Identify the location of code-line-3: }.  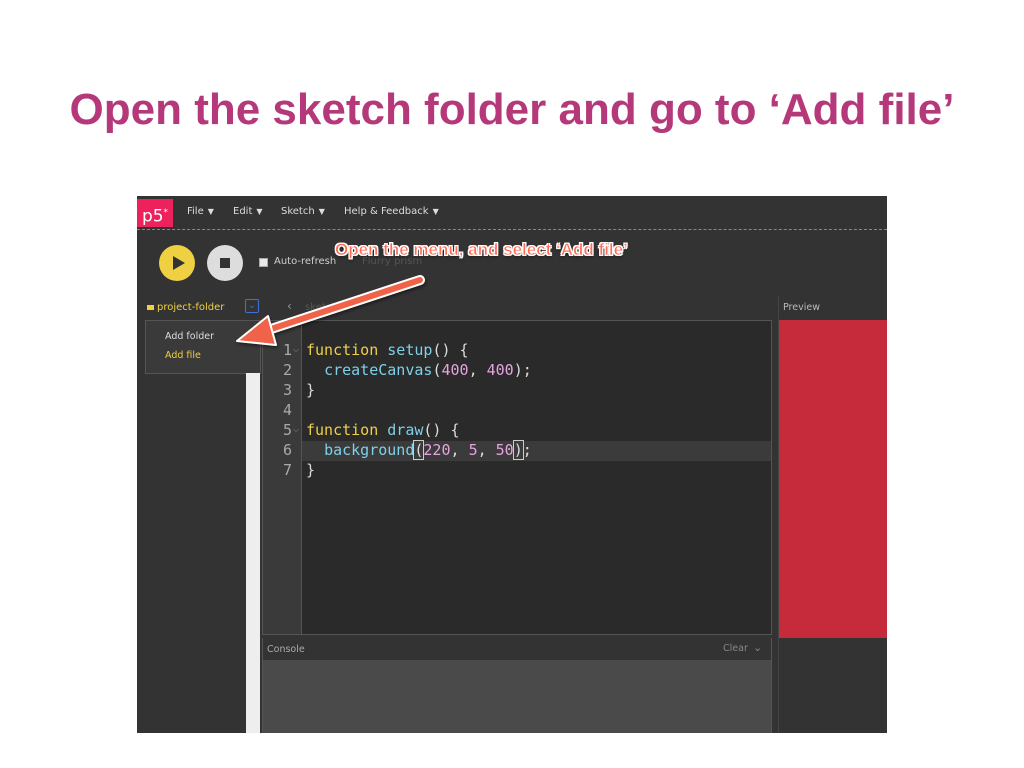
(311, 390).